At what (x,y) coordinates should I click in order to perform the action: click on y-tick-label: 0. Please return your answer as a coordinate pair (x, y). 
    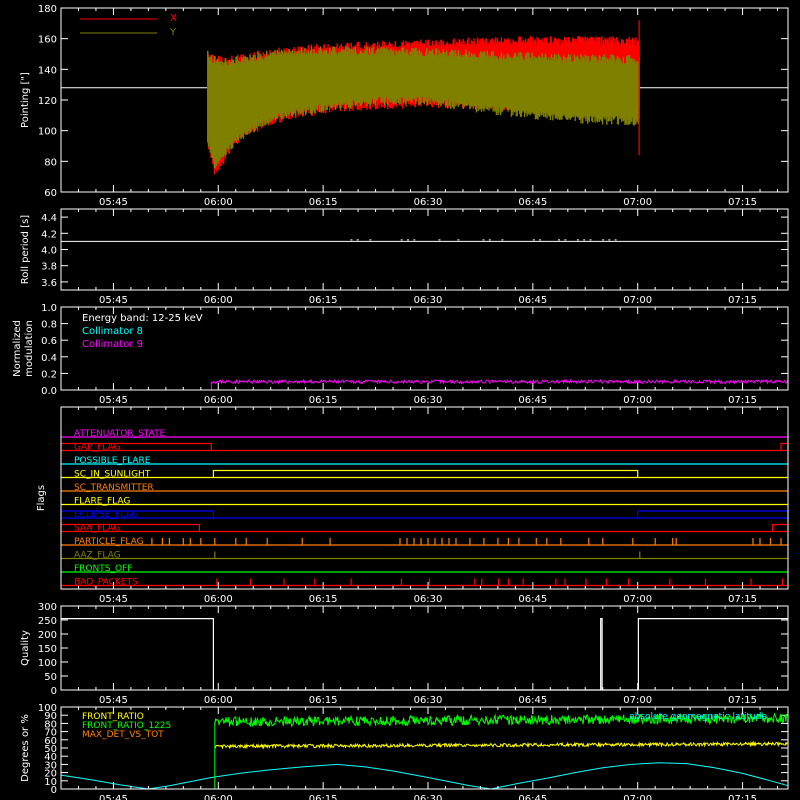
    Looking at the image, I should click on (54, 691).